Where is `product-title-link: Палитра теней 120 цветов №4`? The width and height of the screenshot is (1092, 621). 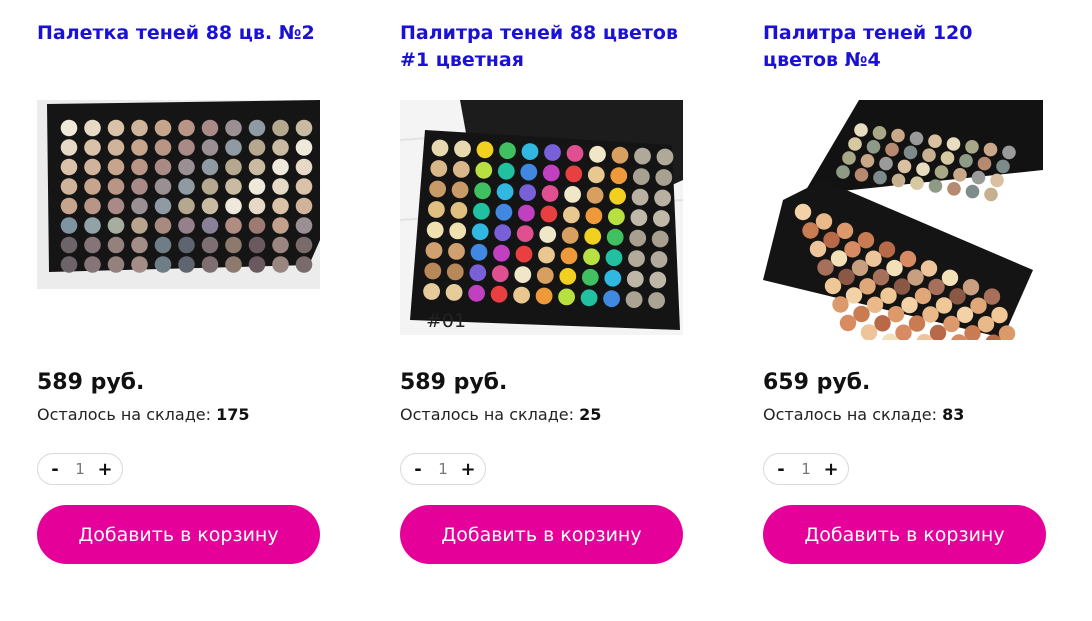
product-title-link: Палитра теней 120 цветов №4 is located at coordinates (908, 47).